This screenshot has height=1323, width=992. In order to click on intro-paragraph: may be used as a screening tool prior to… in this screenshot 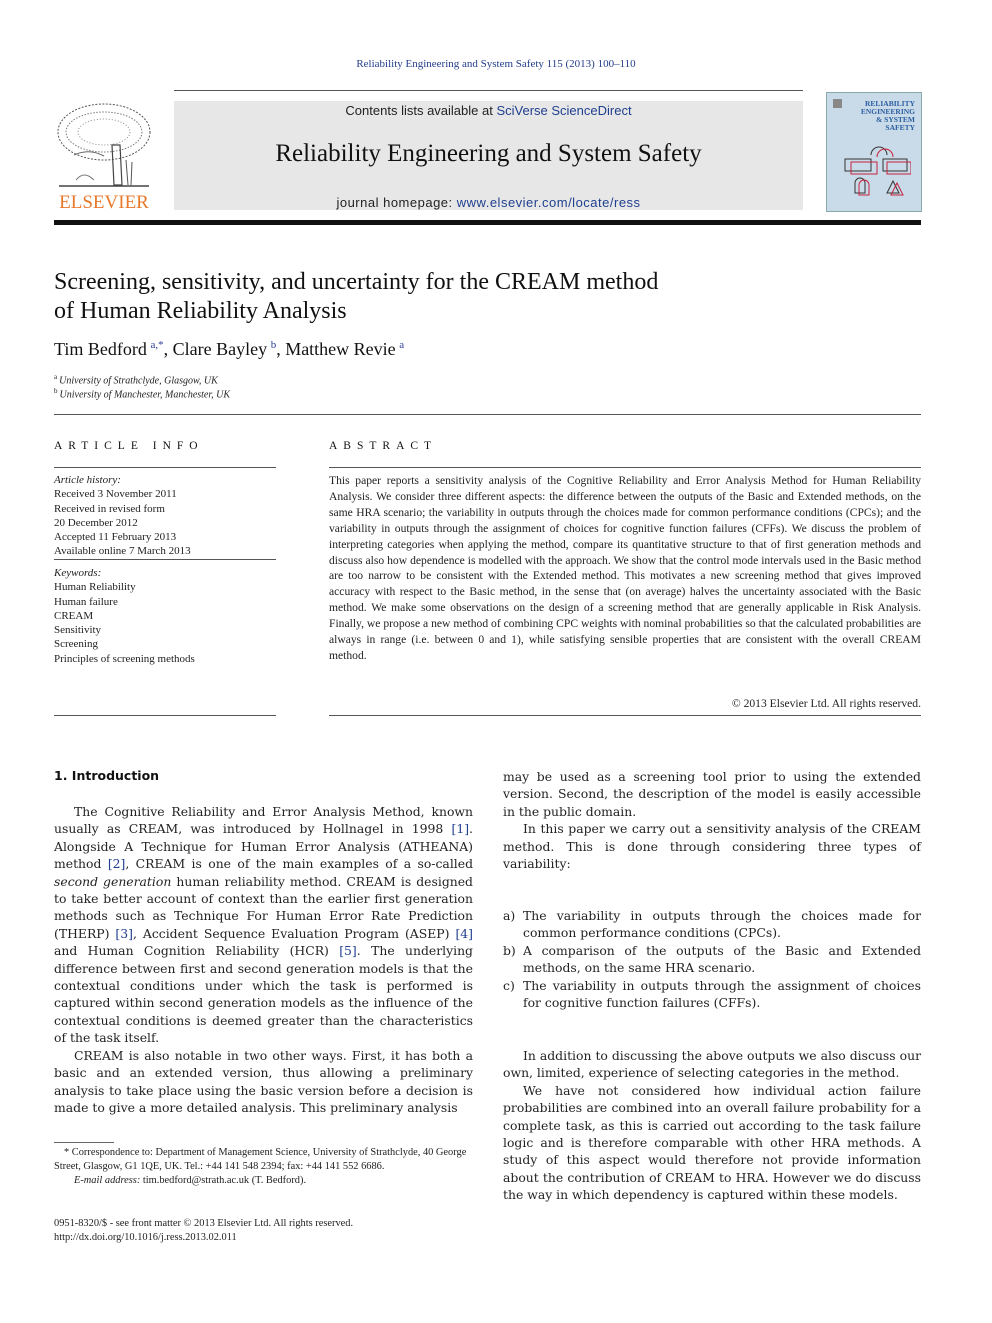, I will do `click(712, 794)`.